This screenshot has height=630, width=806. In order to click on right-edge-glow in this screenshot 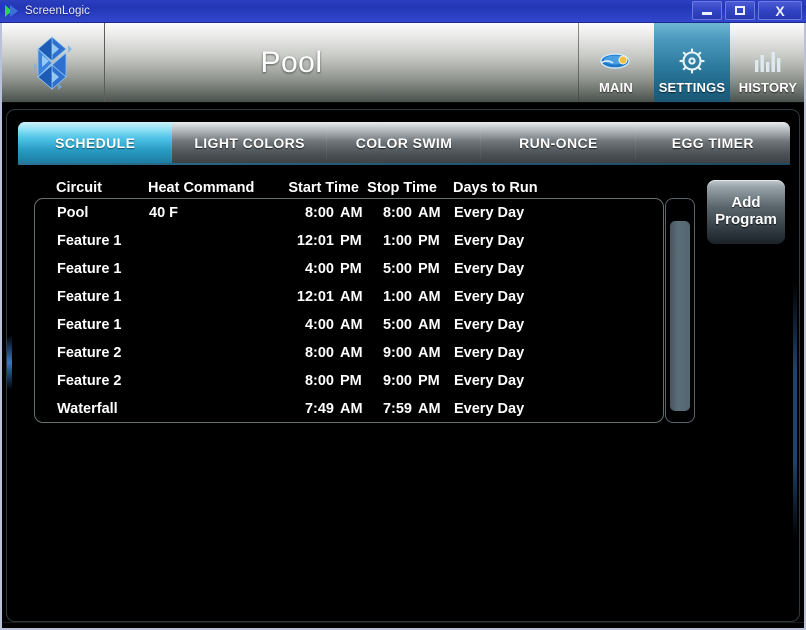, I will do `click(795, 410)`.